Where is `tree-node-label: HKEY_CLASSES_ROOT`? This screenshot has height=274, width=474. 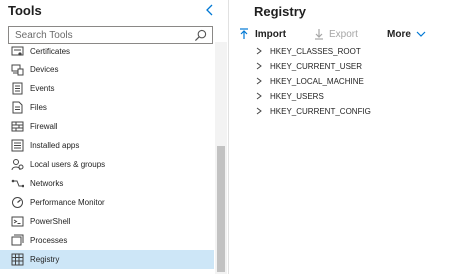
tree-node-label: HKEY_CLASSES_ROOT is located at coordinates (315, 51).